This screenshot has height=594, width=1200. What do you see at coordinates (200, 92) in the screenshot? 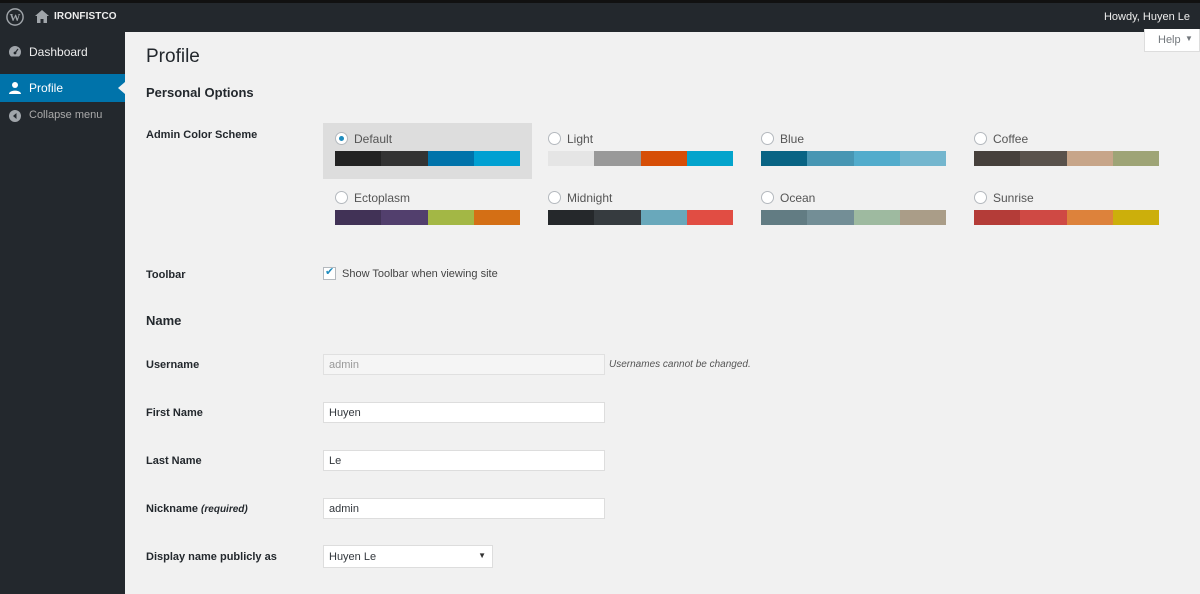
I see `personal-options-heading: Personal Options` at bounding box center [200, 92].